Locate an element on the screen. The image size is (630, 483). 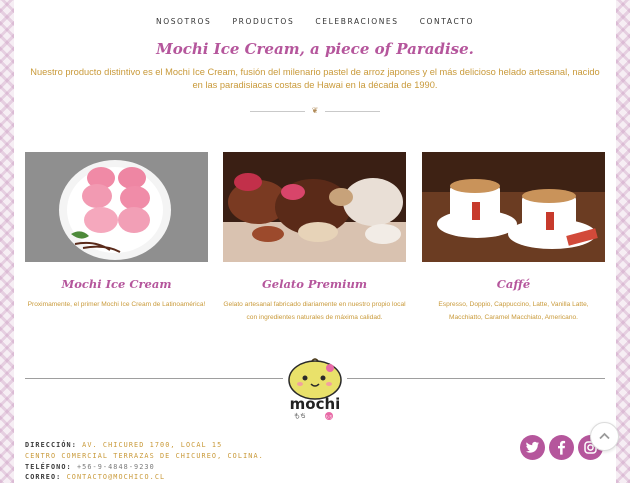
scroll-to-top-button is located at coordinates (604, 436).